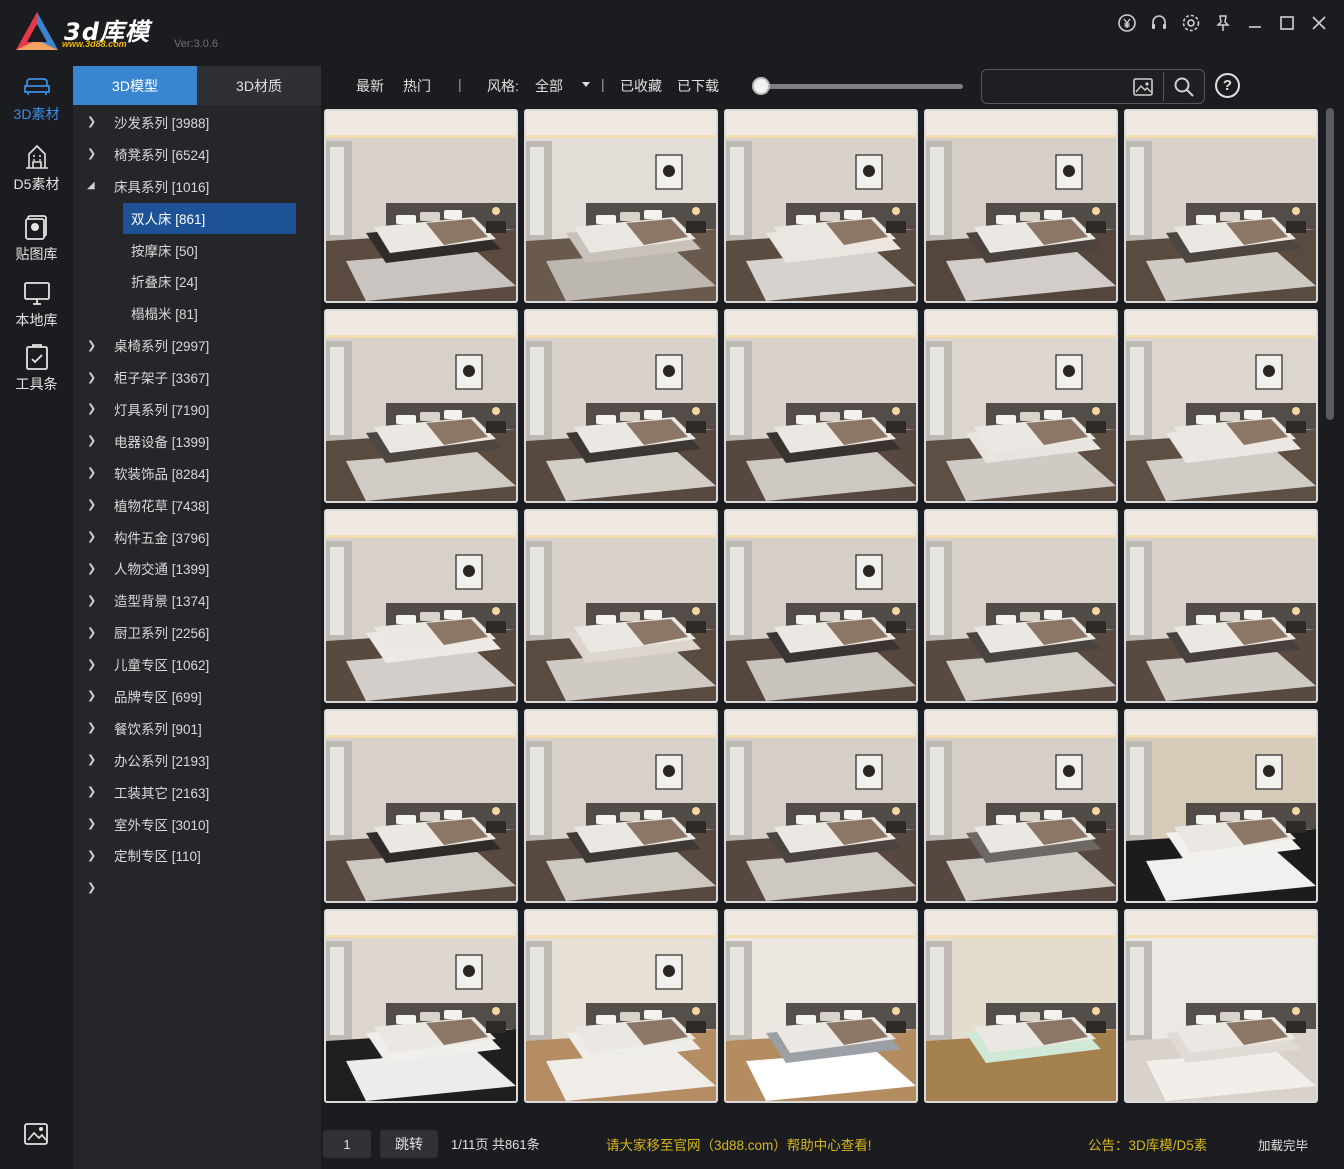 This screenshot has height=1169, width=1344. What do you see at coordinates (197, 887) in the screenshot?
I see `category-item: ❯` at bounding box center [197, 887].